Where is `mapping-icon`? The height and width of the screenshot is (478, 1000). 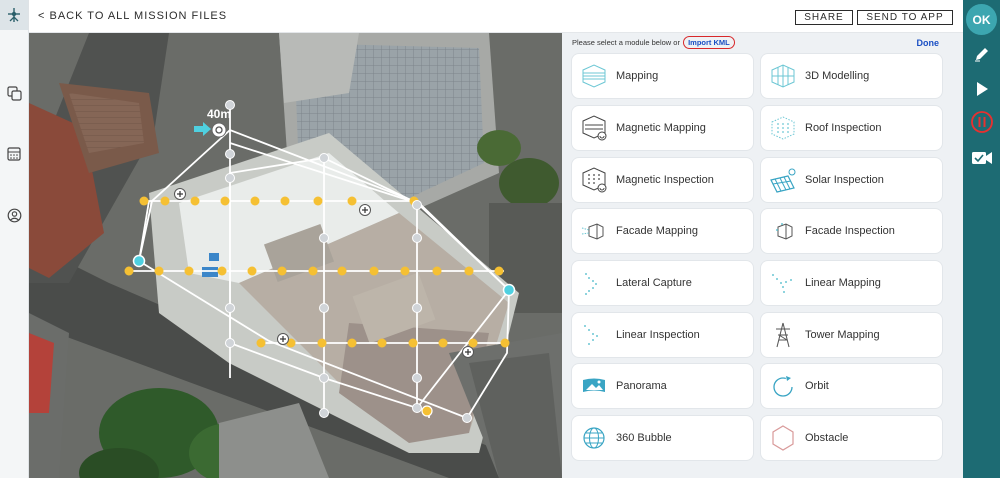 mapping-icon is located at coordinates (594, 76).